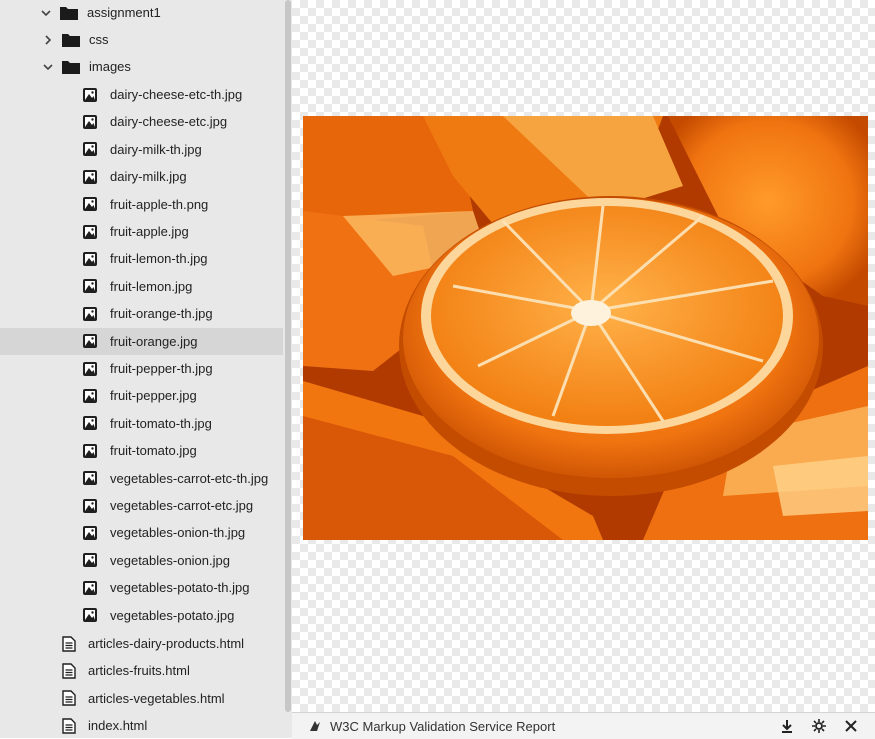 This screenshot has height=739, width=875. Describe the element at coordinates (169, 122) in the screenshot. I see `tree-file-label: dairy-cheese-etc.jpg` at that location.